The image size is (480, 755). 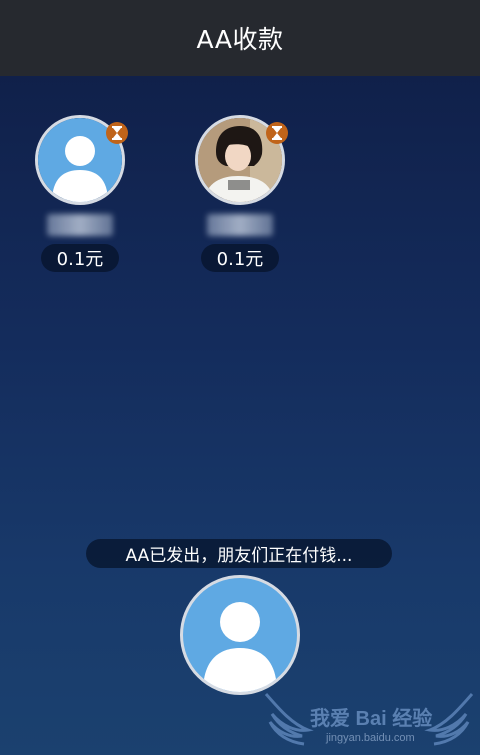 What do you see at coordinates (371, 719) in the screenshot?
I see `watermark-text: 我爱 Bai 经验` at bounding box center [371, 719].